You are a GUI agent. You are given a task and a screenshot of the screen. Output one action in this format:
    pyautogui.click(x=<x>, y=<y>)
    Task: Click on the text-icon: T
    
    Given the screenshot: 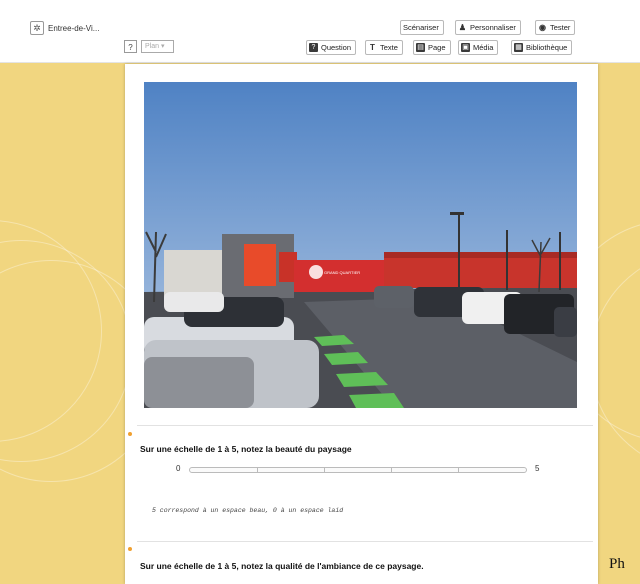 What is the action you would take?
    pyautogui.click(x=372, y=47)
    